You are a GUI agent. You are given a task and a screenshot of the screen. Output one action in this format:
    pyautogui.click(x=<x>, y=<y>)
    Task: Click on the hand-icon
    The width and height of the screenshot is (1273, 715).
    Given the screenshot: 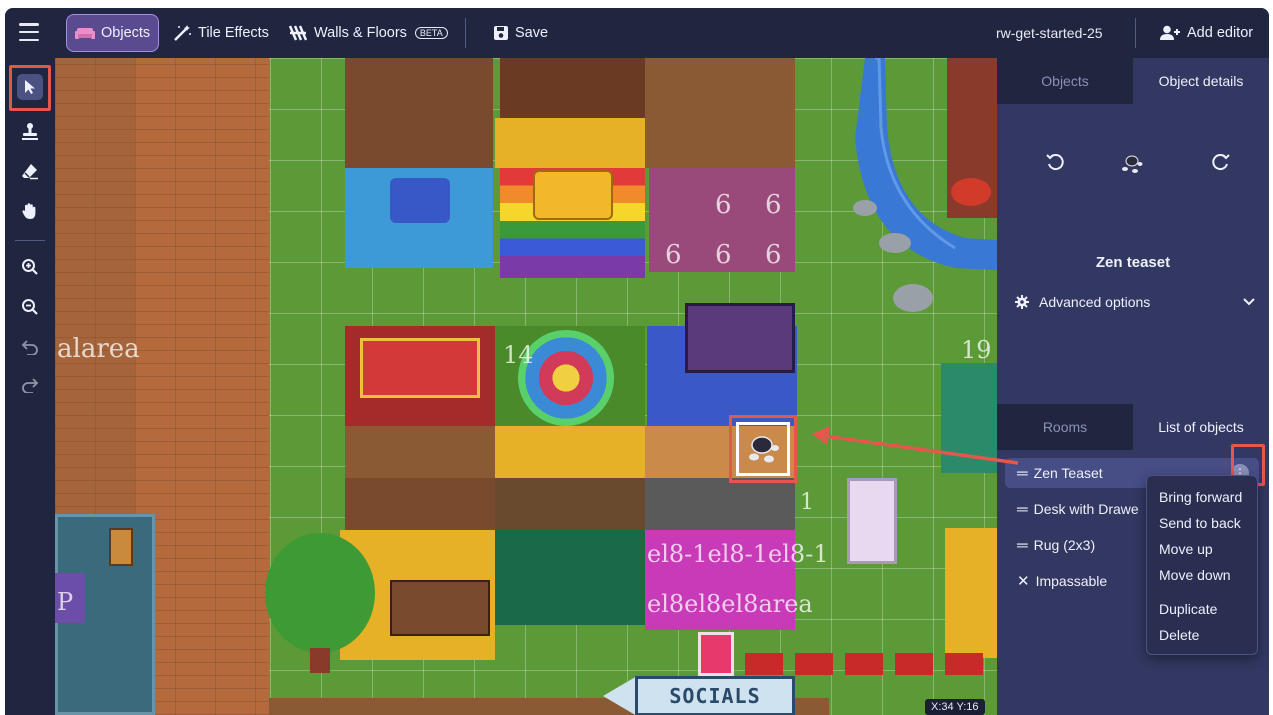 What is the action you would take?
    pyautogui.click(x=29, y=211)
    